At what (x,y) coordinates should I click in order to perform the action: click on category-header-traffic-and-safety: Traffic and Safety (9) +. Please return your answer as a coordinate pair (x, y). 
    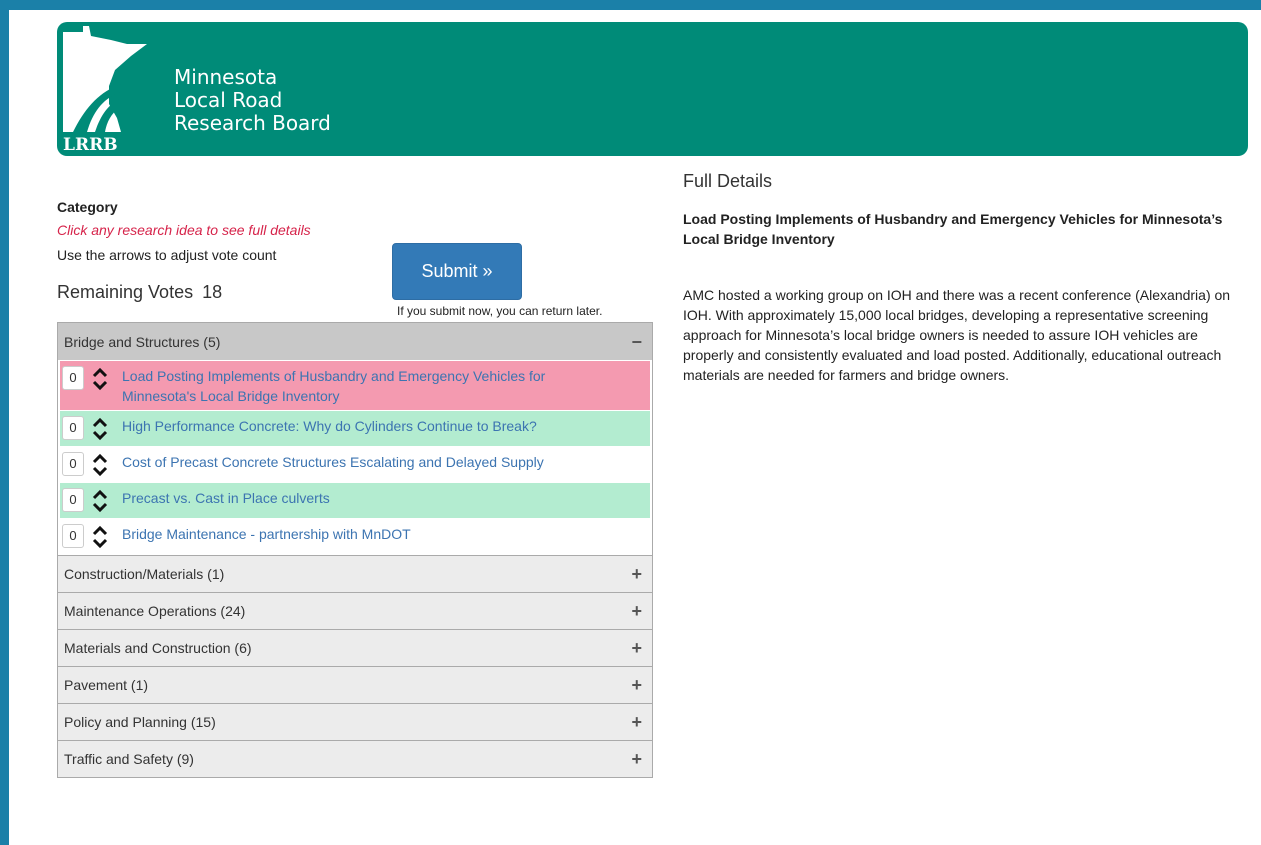
    Looking at the image, I should click on (355, 758).